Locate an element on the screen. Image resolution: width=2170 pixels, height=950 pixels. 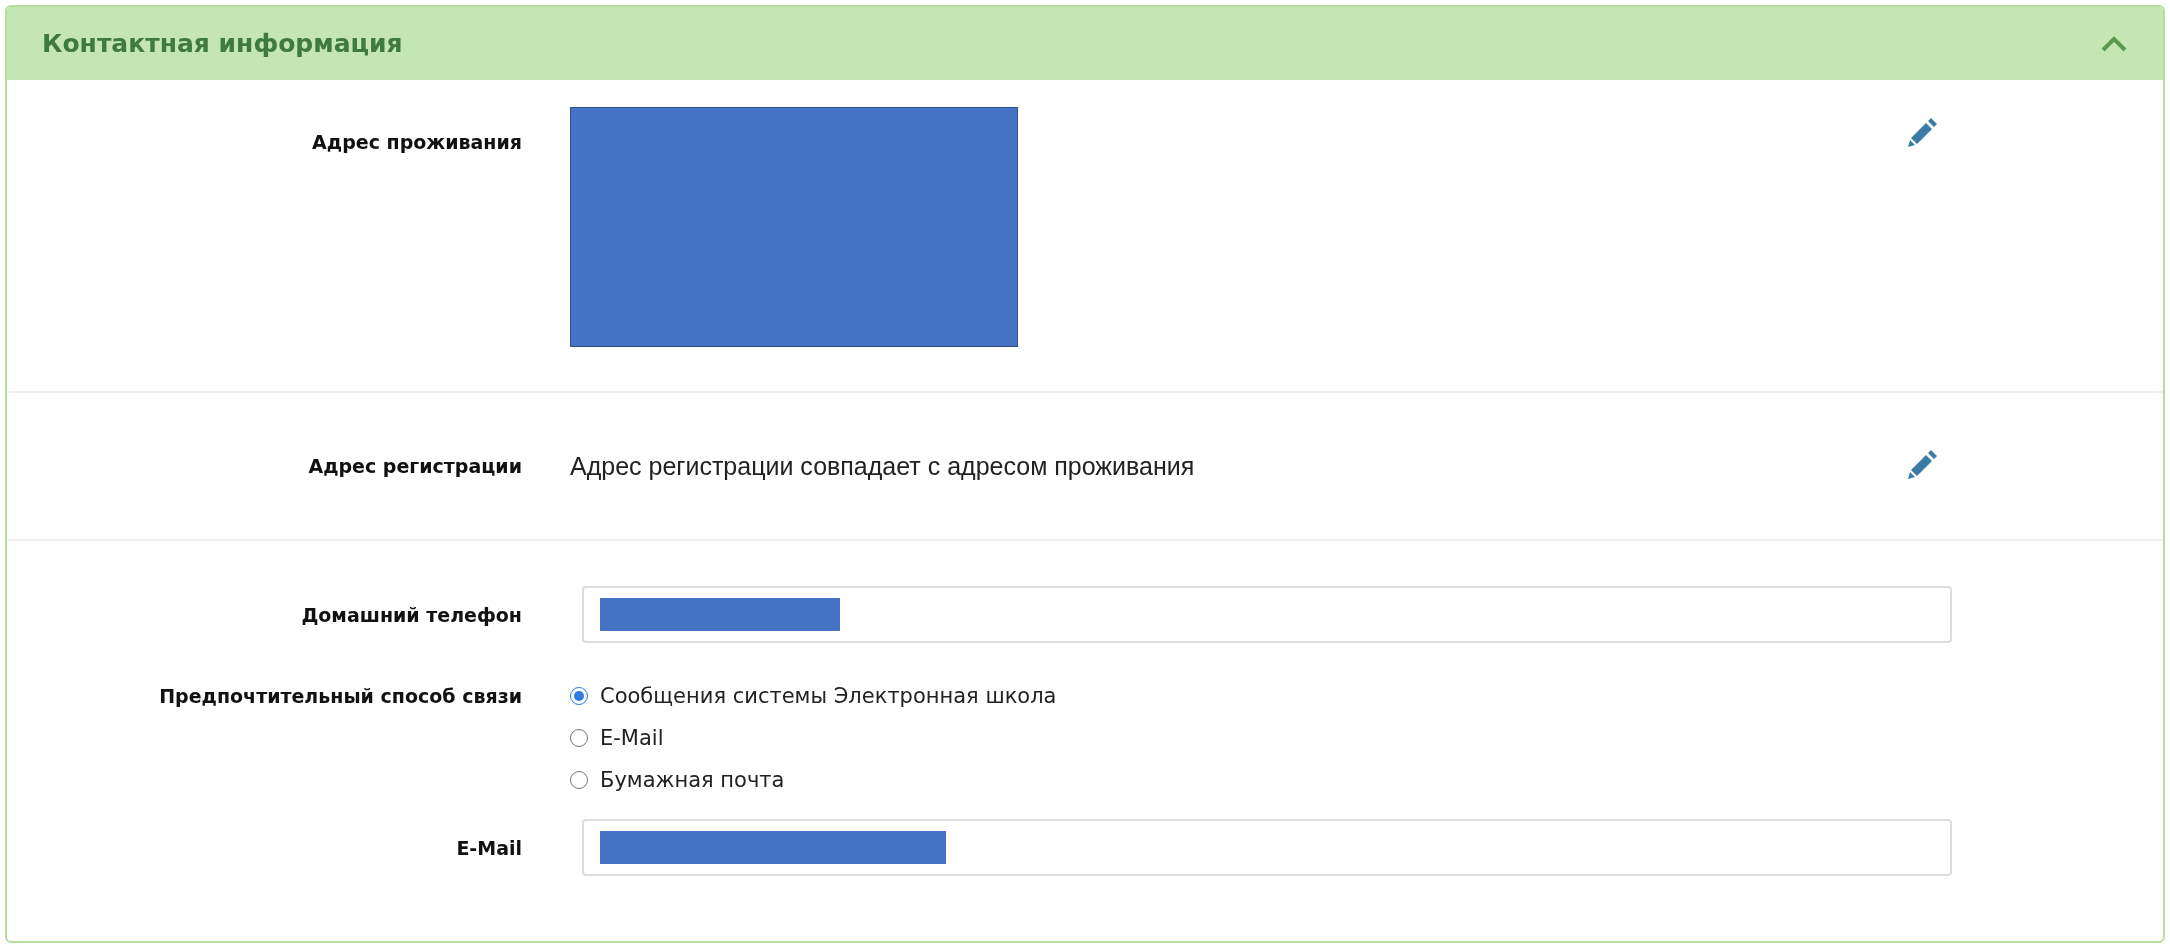
field-label: Адрес регистрации is located at coordinates (414, 466).